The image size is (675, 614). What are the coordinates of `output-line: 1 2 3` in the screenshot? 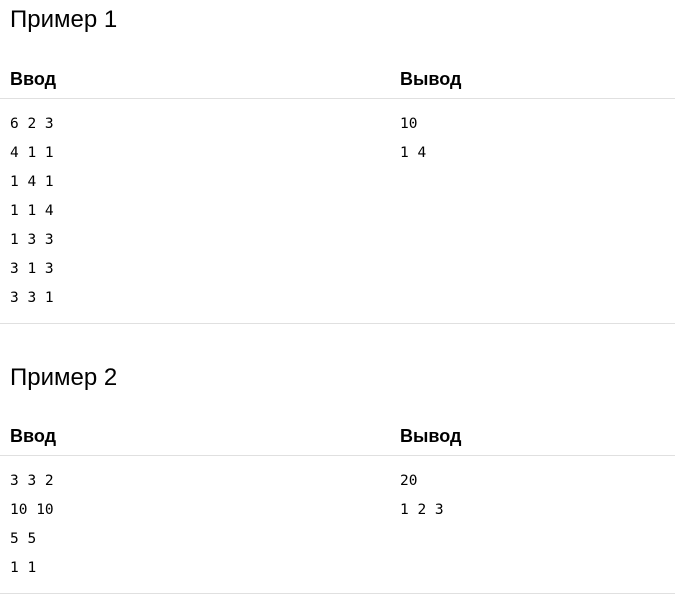 It's located at (422, 510).